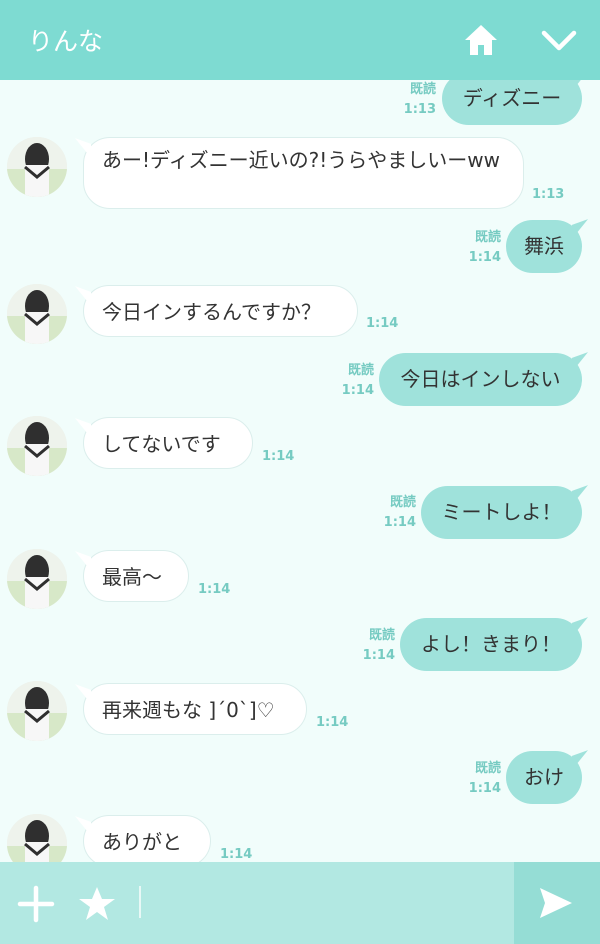 The height and width of the screenshot is (944, 600). What do you see at coordinates (66, 41) in the screenshot?
I see `chat-title: りんな` at bounding box center [66, 41].